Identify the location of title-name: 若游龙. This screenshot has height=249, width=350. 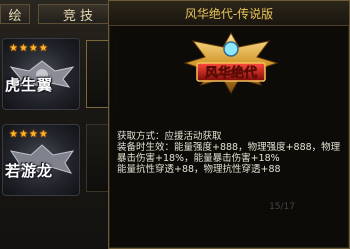
(29, 171).